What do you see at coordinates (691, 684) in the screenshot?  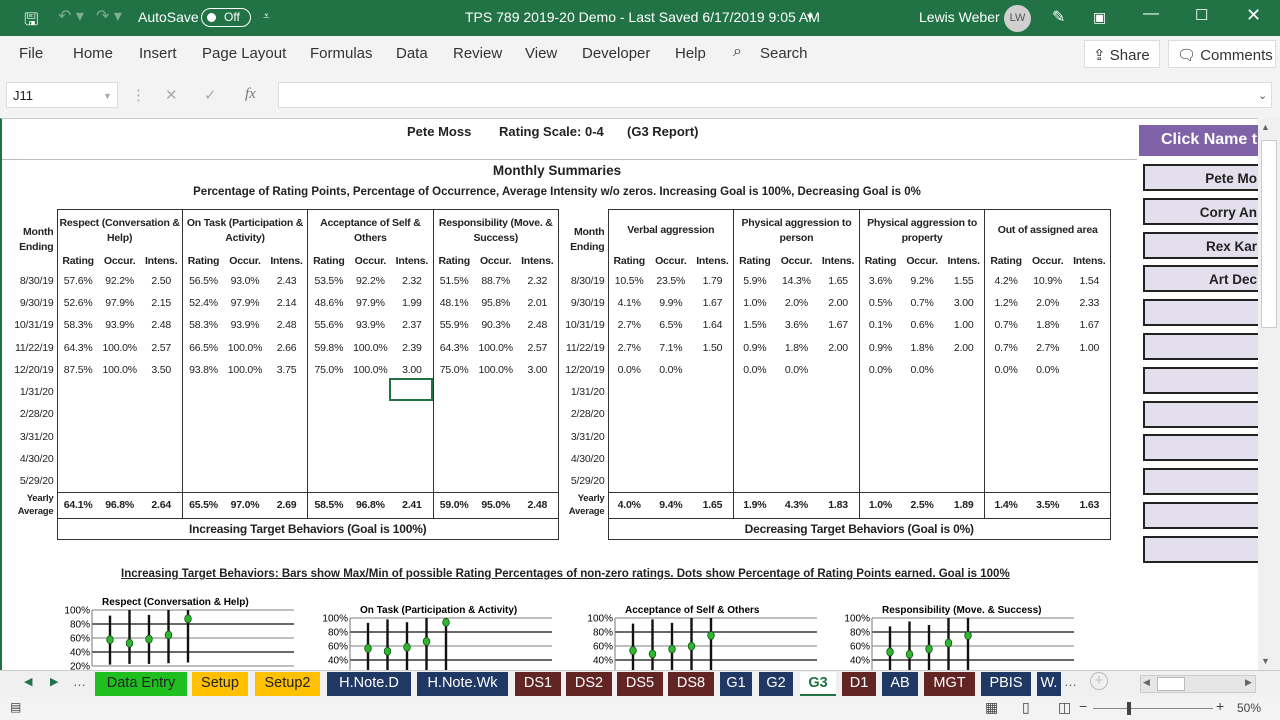 I see `sheet-tab: DS8` at bounding box center [691, 684].